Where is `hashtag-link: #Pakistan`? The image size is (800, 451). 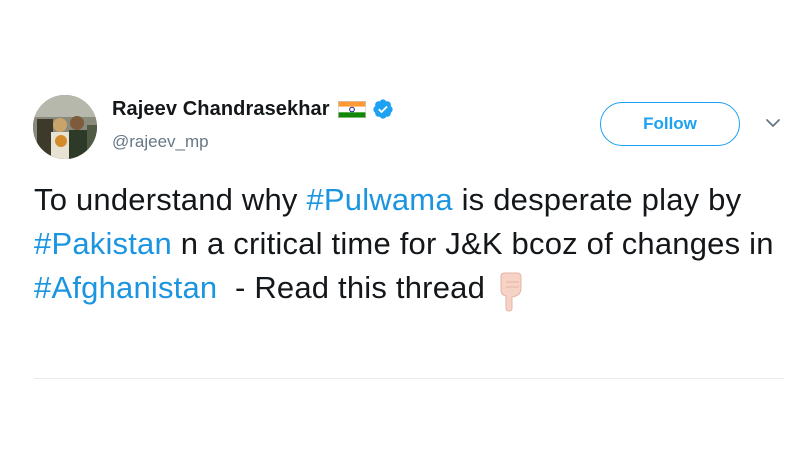 hashtag-link: #Pakistan is located at coordinates (103, 243).